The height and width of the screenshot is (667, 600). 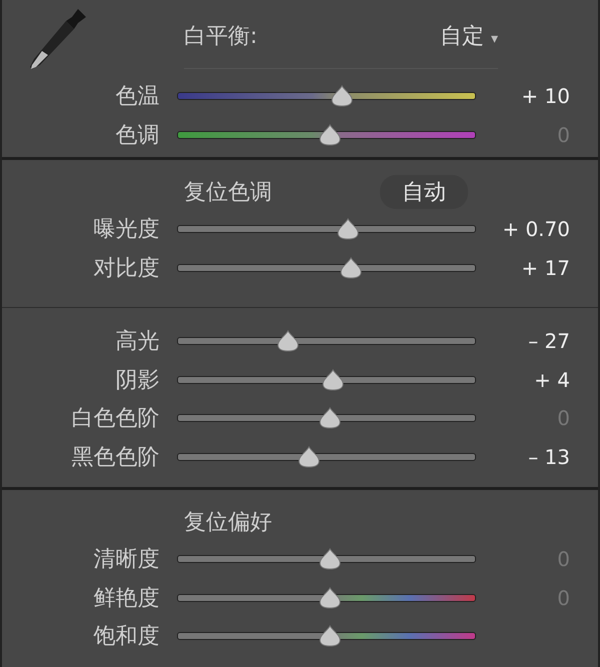 I want to click on slider-label: 黑色色阶, so click(x=115, y=458).